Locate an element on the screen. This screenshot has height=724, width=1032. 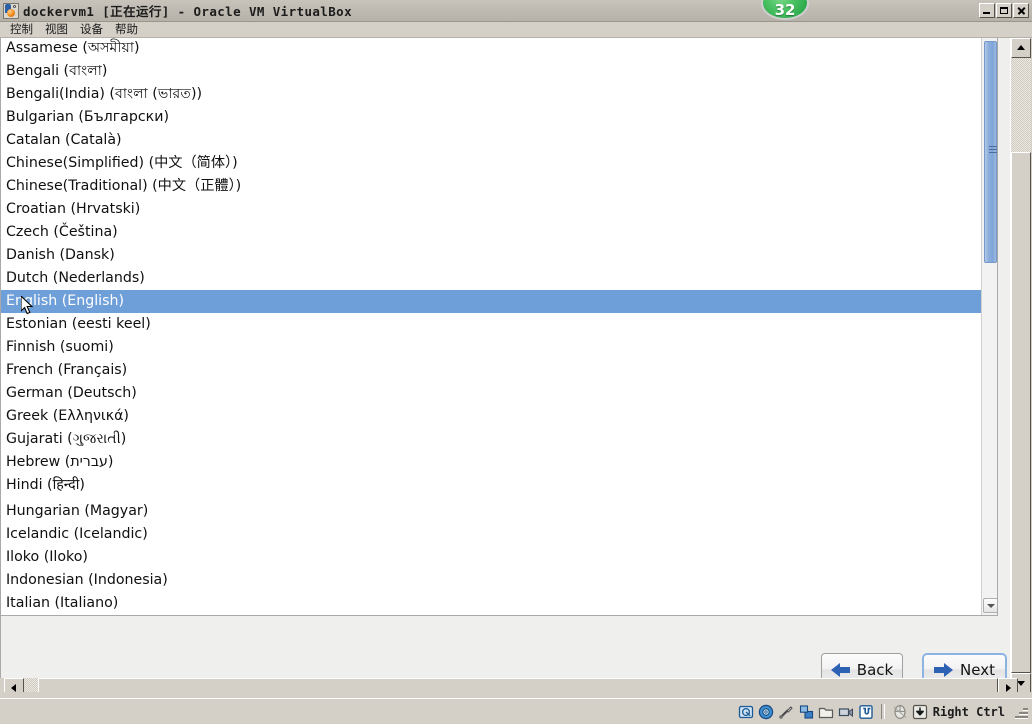
keyboard-capture-icon is located at coordinates (920, 712).